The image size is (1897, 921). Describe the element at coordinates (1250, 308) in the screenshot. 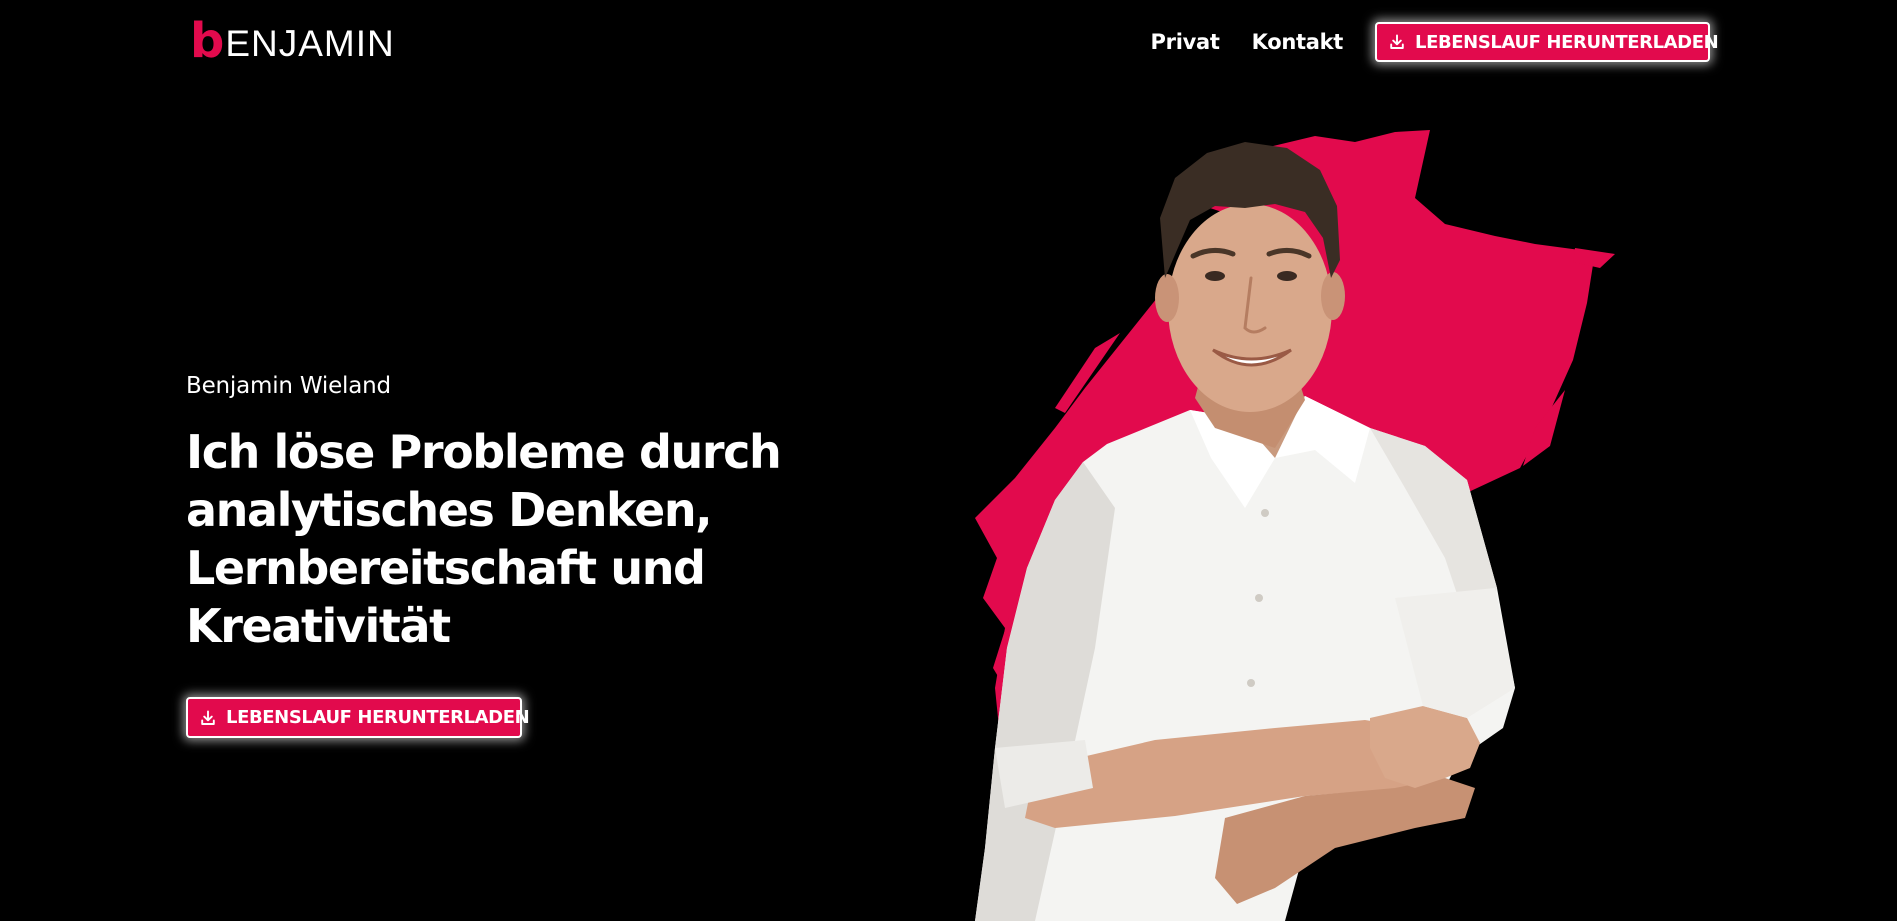

I see `face` at that location.